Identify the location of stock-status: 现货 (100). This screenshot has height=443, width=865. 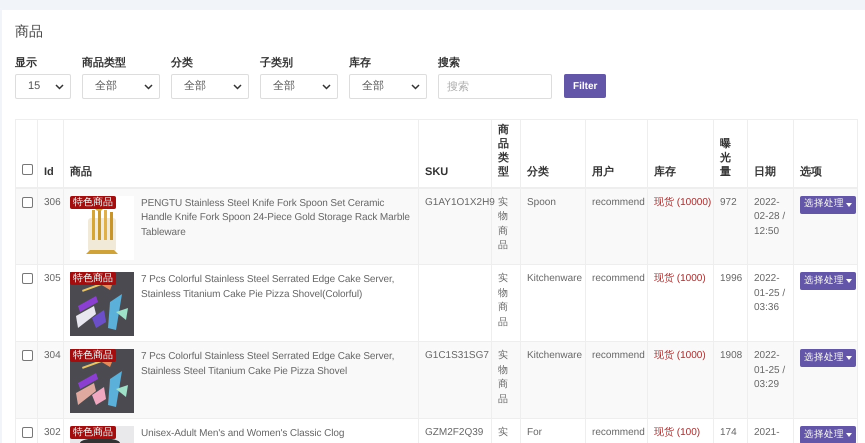
(677, 432).